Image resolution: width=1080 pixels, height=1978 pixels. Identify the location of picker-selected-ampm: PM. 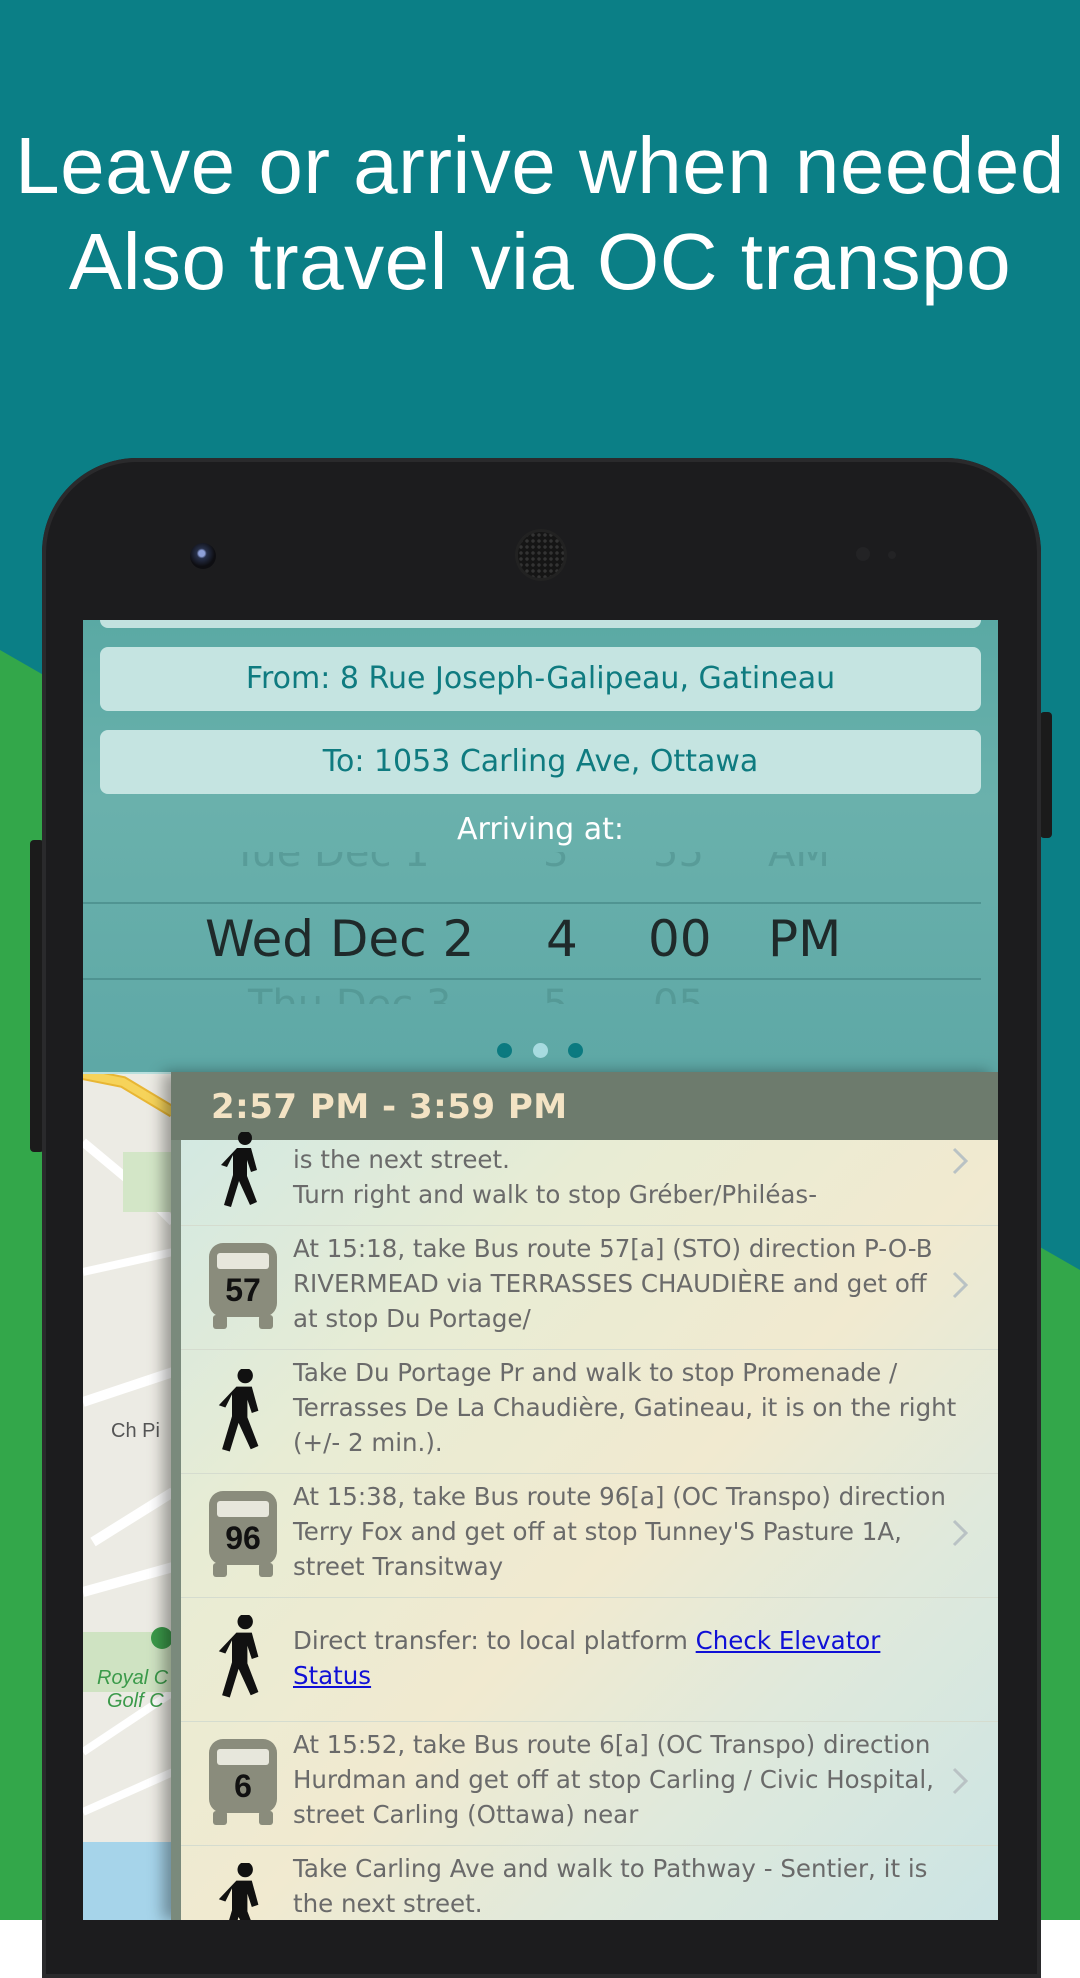
(804, 939).